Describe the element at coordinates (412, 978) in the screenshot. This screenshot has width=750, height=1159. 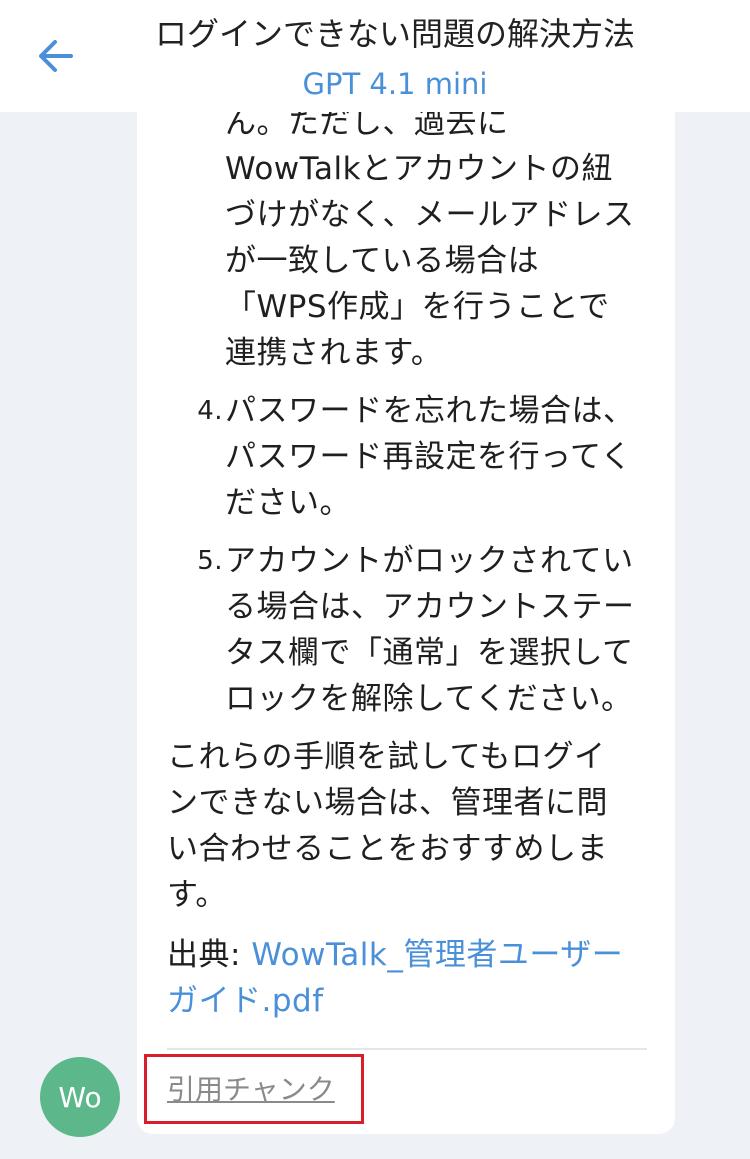
I see `source-line: 出典: WowTalk_管理者ユーザー ガイド.pdf` at that location.